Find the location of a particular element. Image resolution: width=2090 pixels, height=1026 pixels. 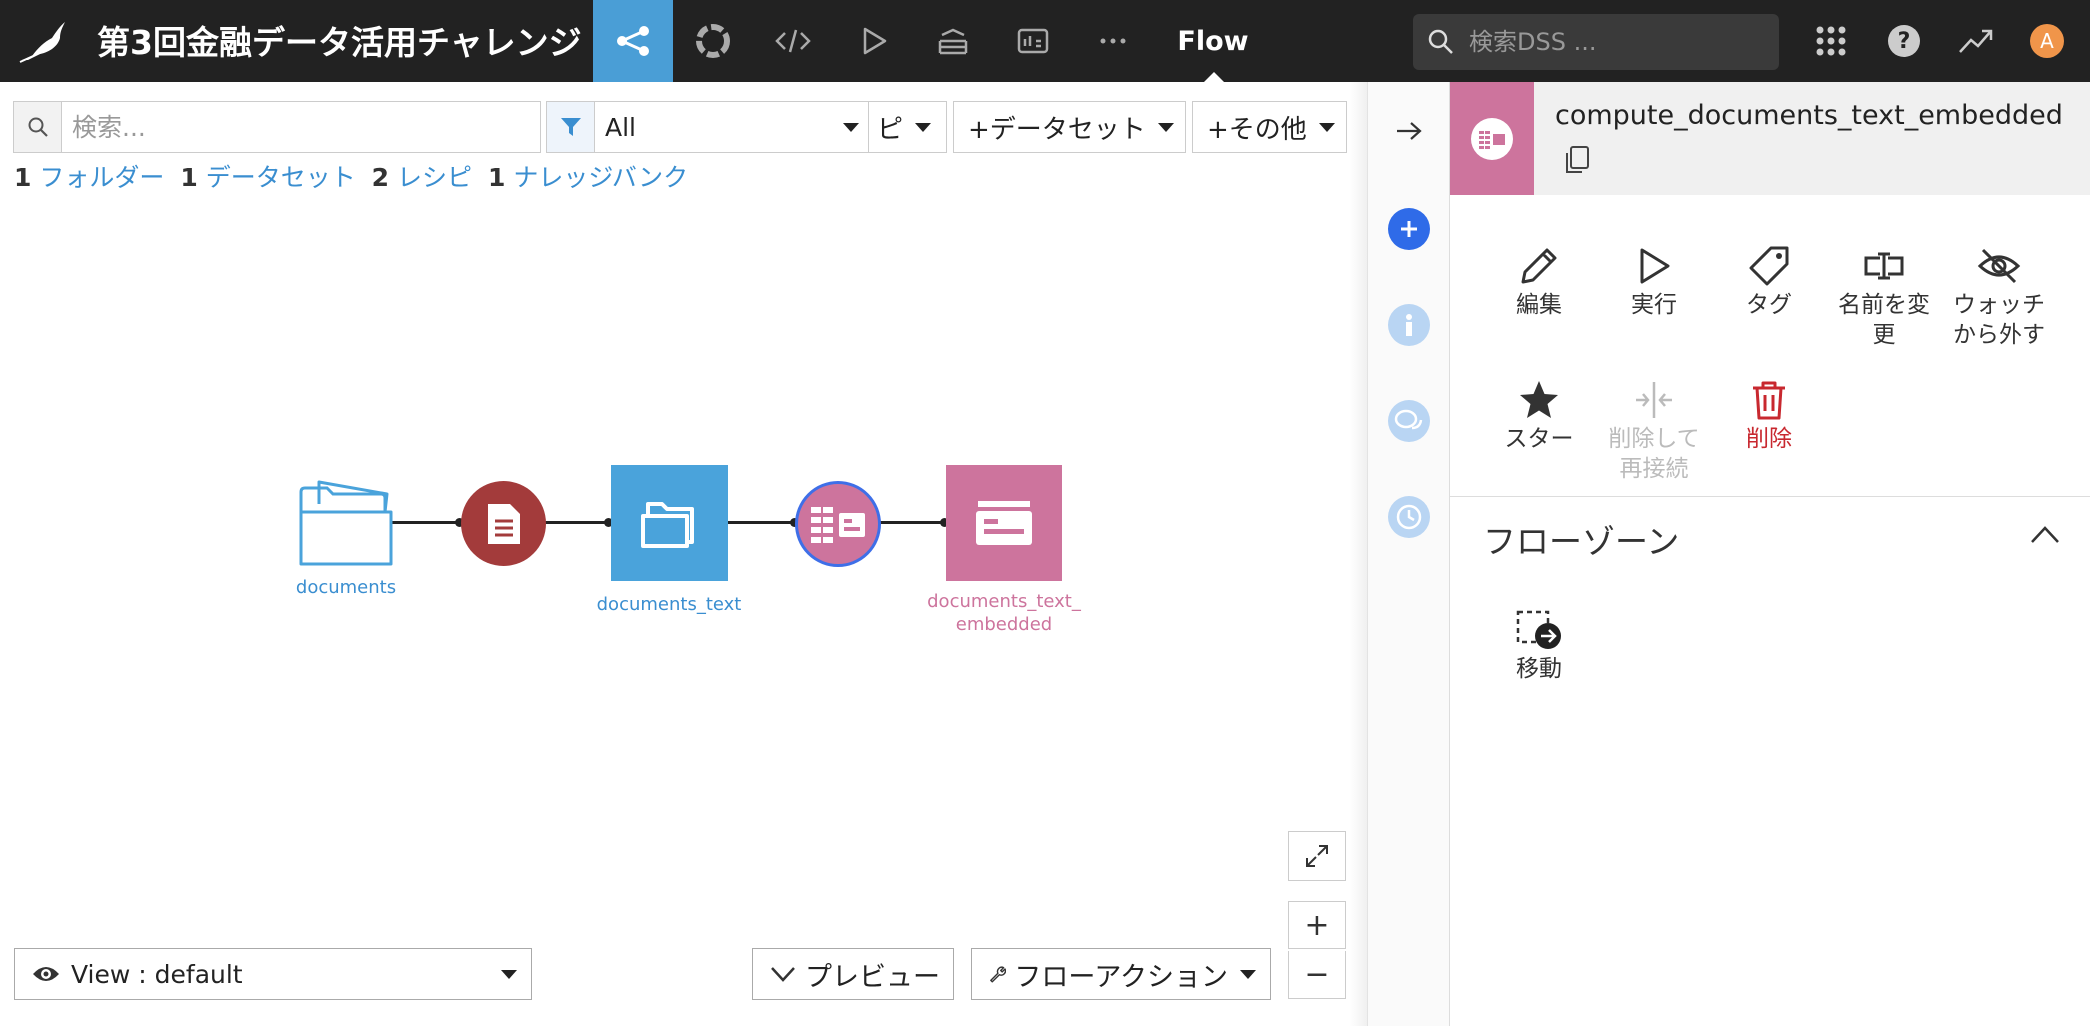

active-tab-indicator is located at coordinates (1214, 77).